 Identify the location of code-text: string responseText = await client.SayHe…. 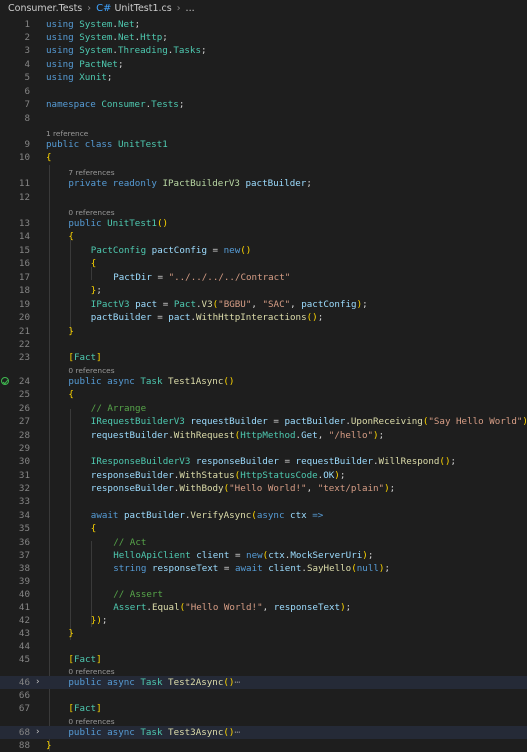
(251, 568).